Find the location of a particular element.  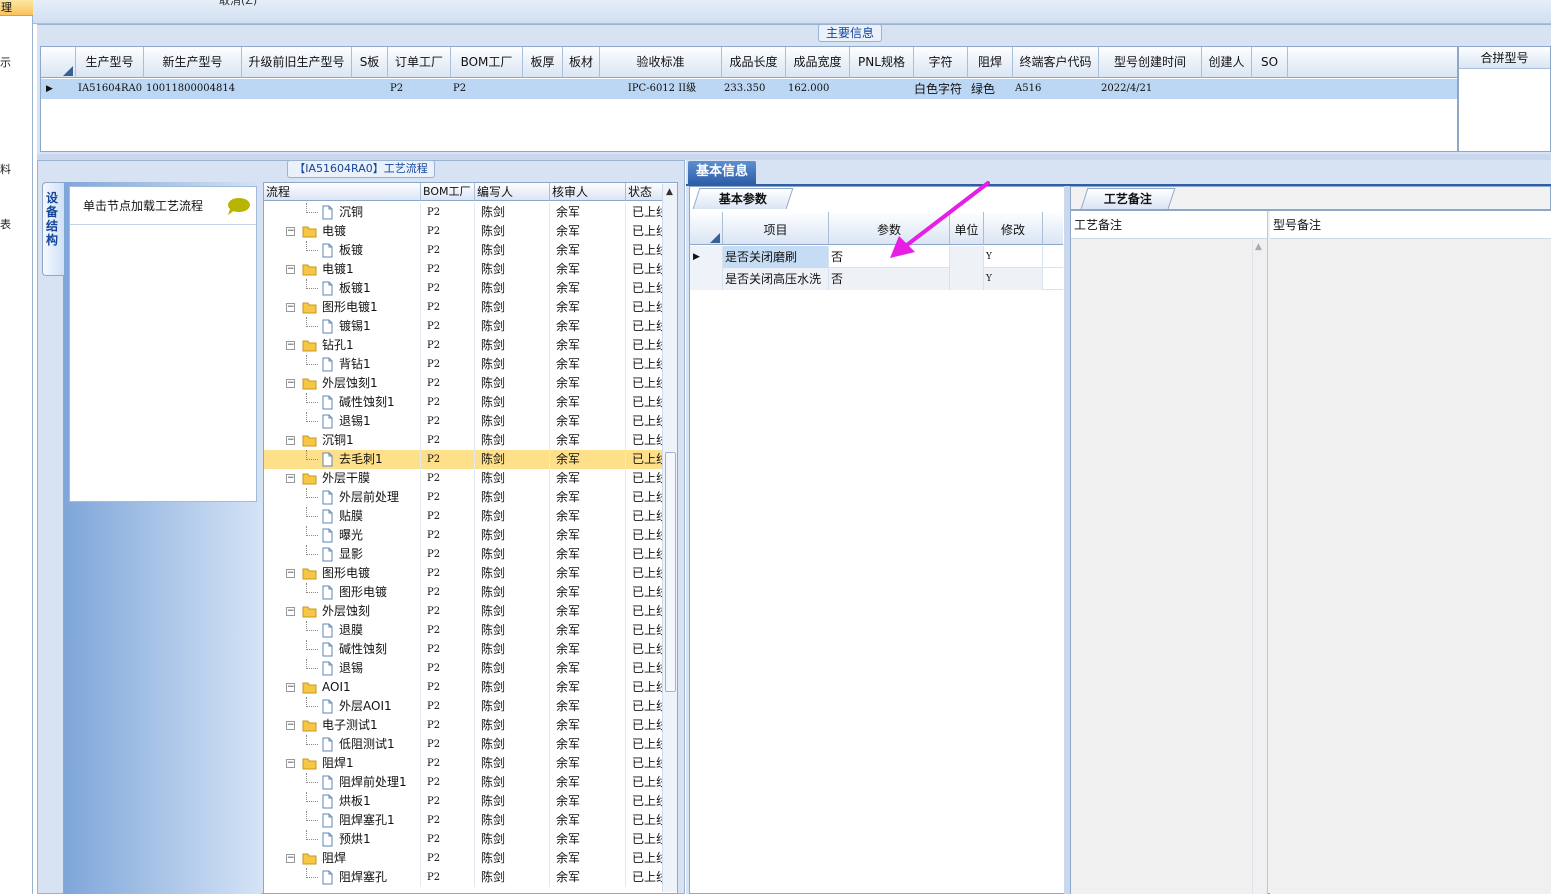

cell-length: 233.350 is located at coordinates (754, 89).